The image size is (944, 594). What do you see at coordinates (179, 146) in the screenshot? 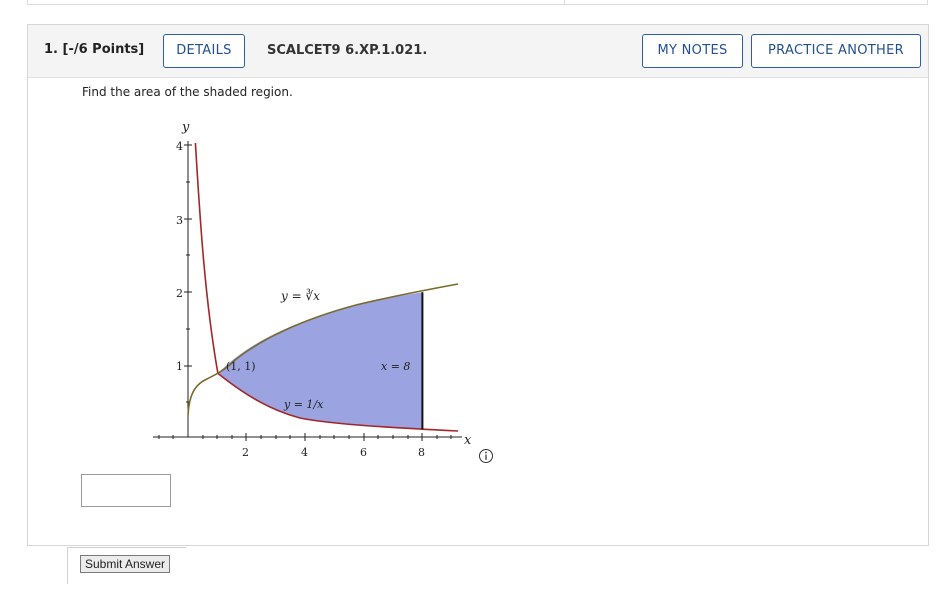
I see `y-tick-label-4: 4` at bounding box center [179, 146].